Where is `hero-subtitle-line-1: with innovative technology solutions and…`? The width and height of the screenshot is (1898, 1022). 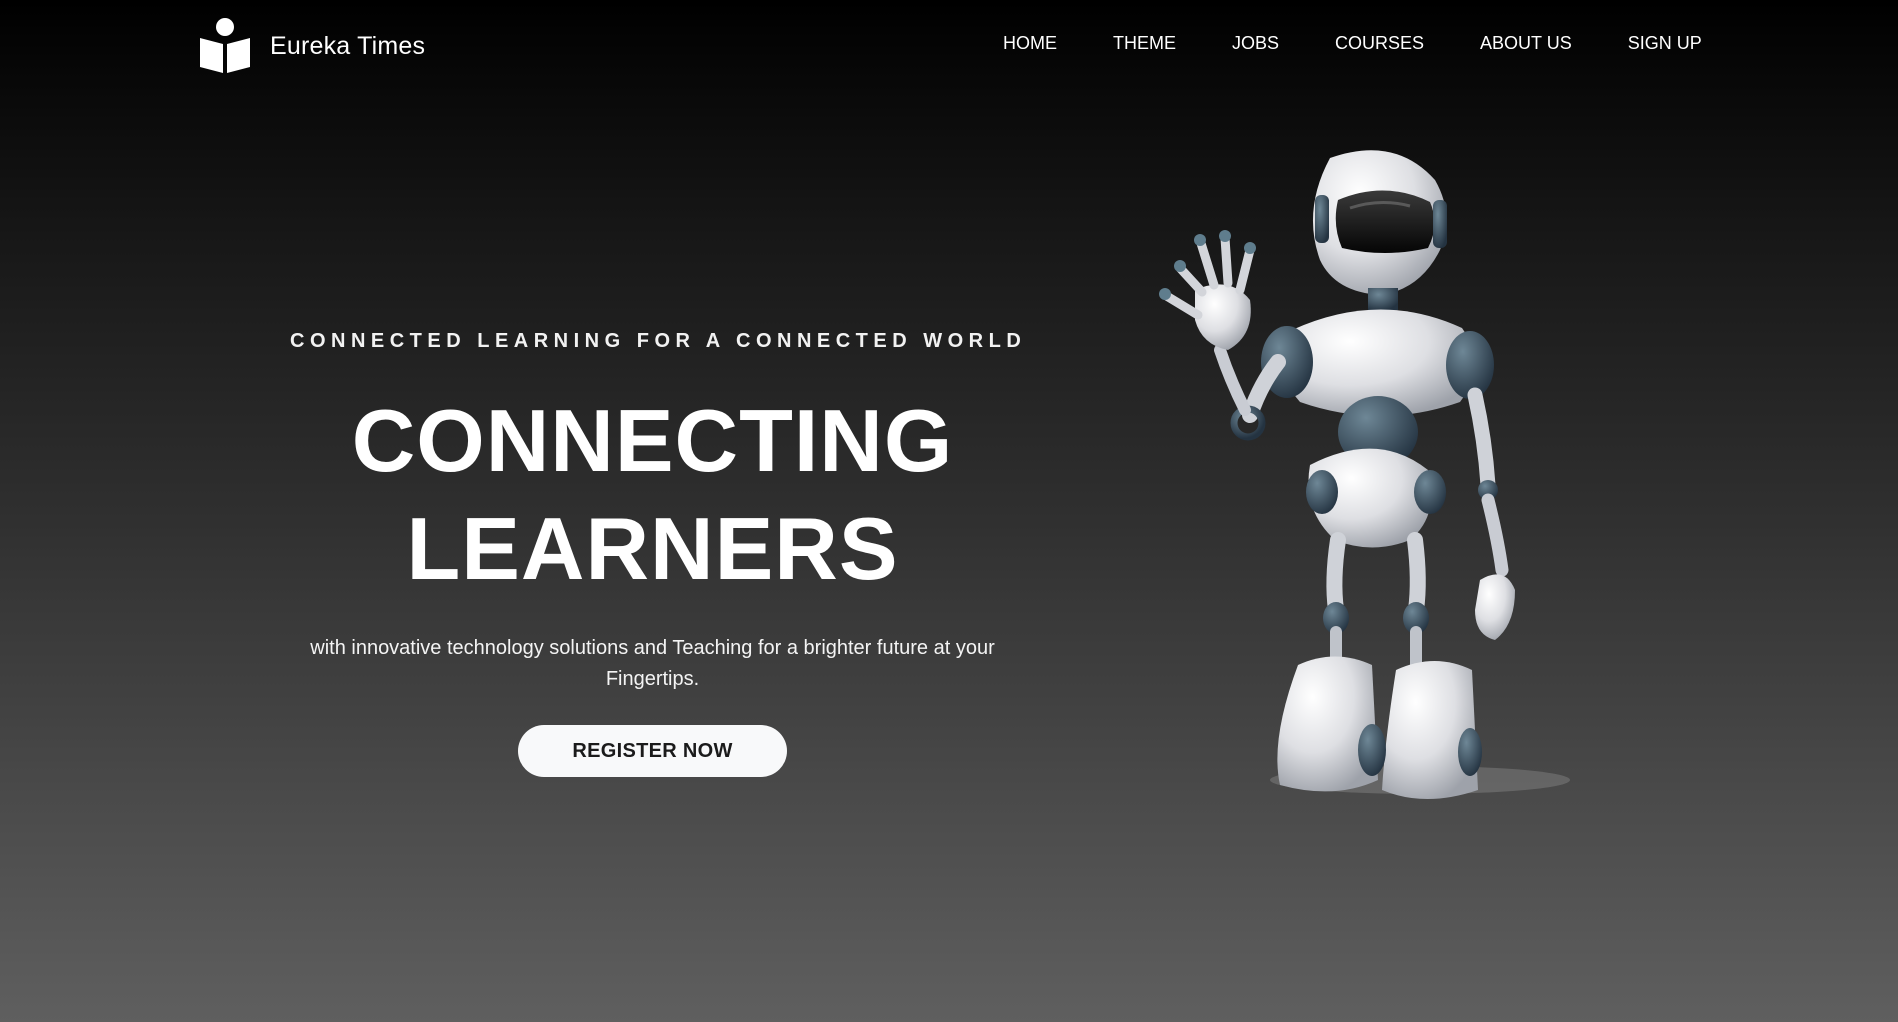 hero-subtitle-line-1: with innovative technology solutions and… is located at coordinates (652, 648).